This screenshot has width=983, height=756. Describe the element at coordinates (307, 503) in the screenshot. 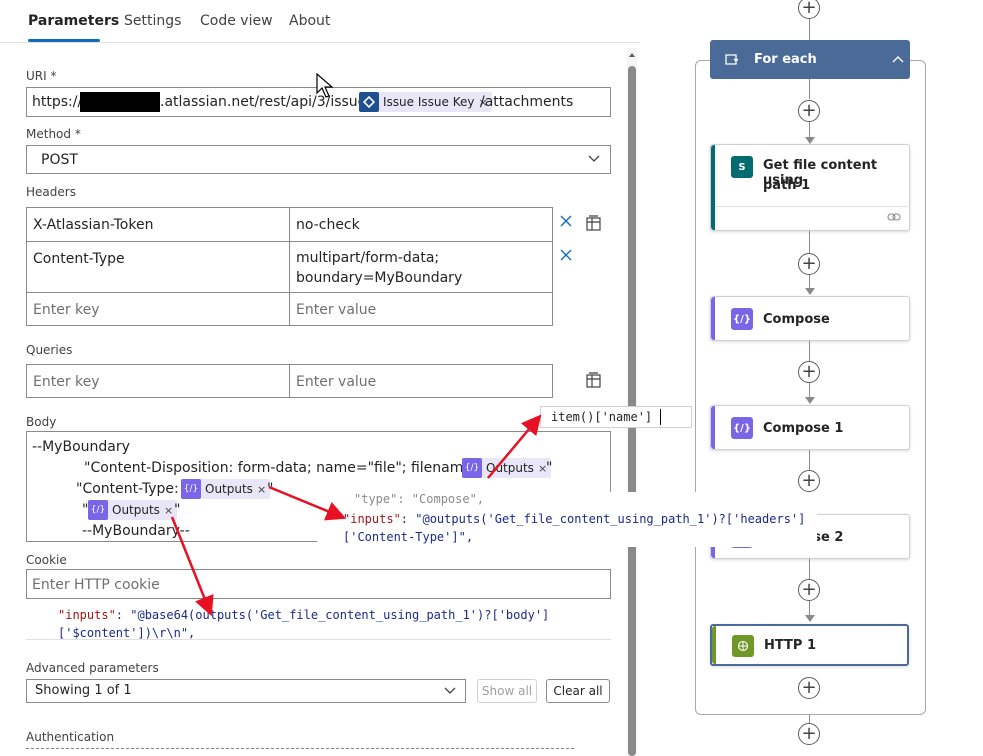

I see `arrow-to-content-type` at that location.